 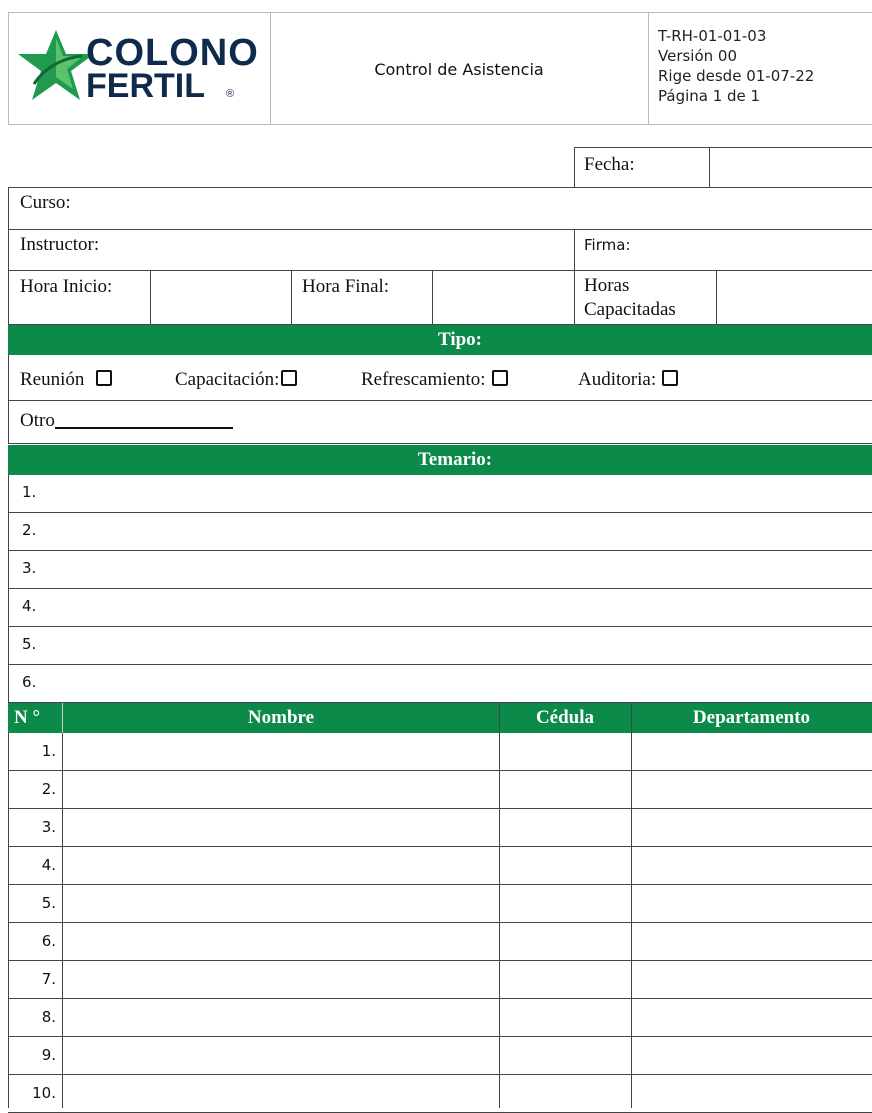 What do you see at coordinates (281, 717) in the screenshot?
I see `col-header-nombre: Nombre` at bounding box center [281, 717].